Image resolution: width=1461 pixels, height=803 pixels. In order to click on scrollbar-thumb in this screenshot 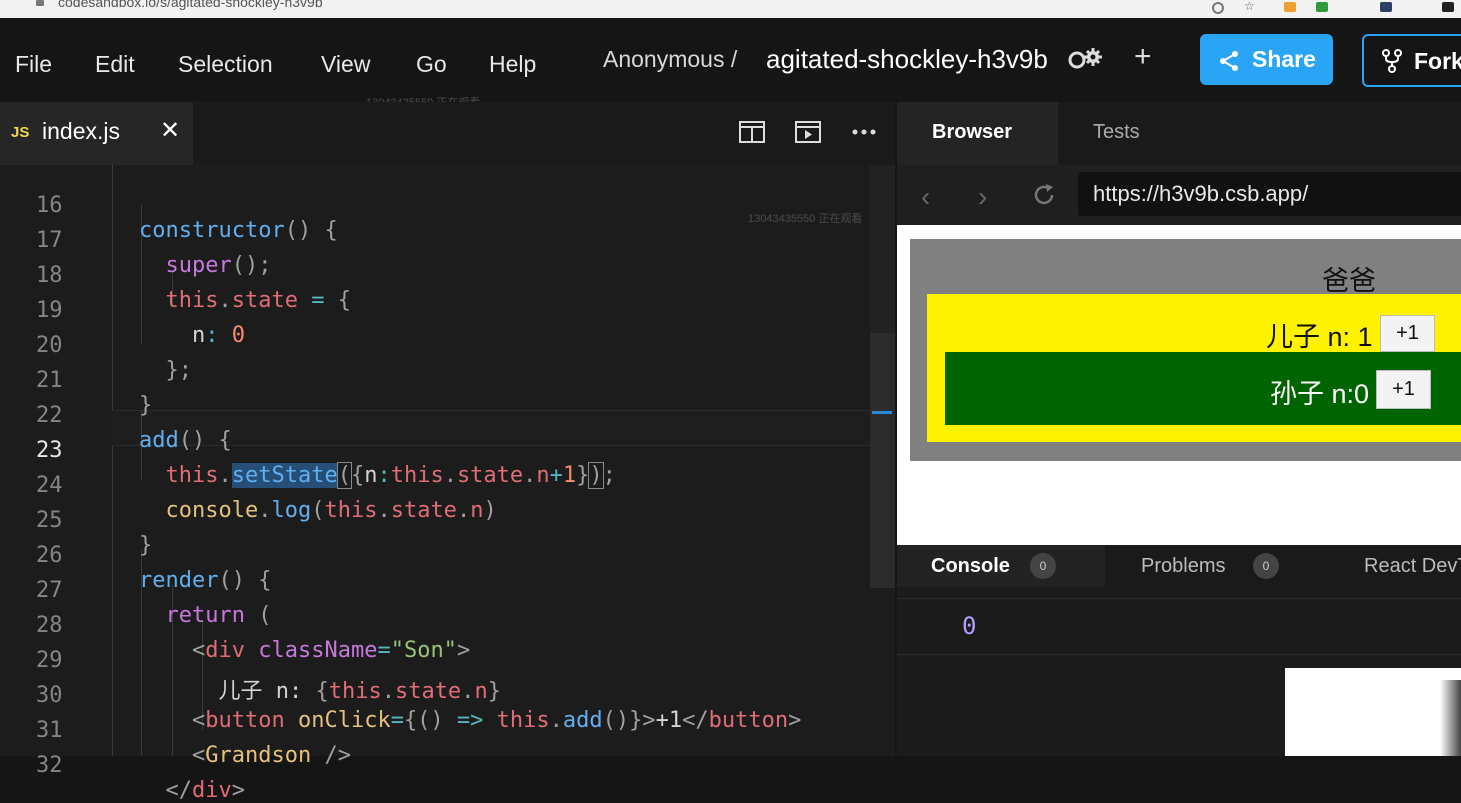, I will do `click(882, 460)`.